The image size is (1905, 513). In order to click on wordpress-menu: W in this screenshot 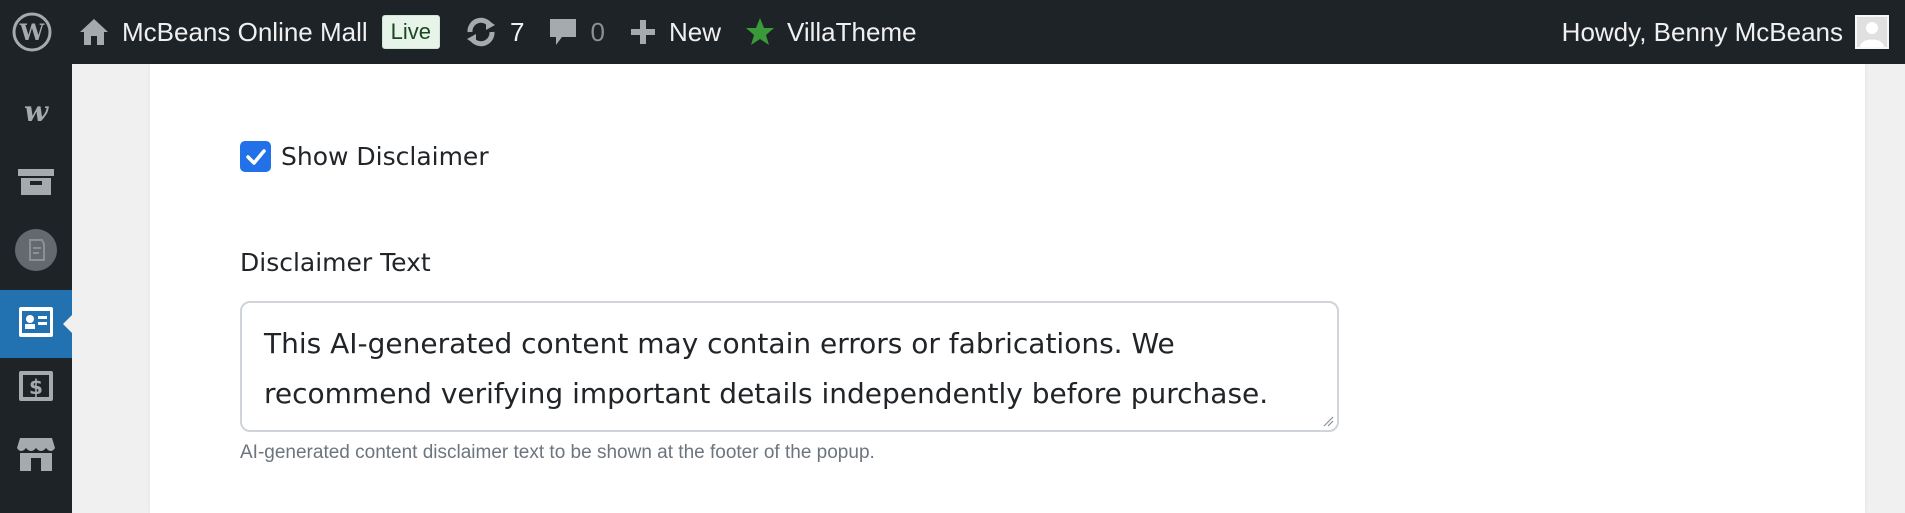, I will do `click(33, 32)`.